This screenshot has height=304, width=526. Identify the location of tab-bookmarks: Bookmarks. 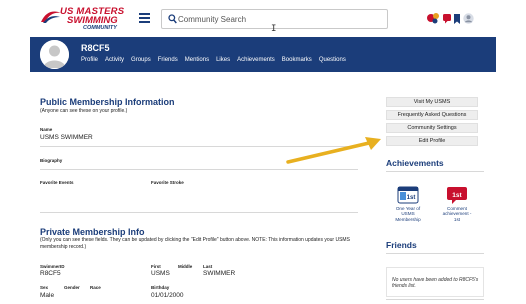
(297, 60).